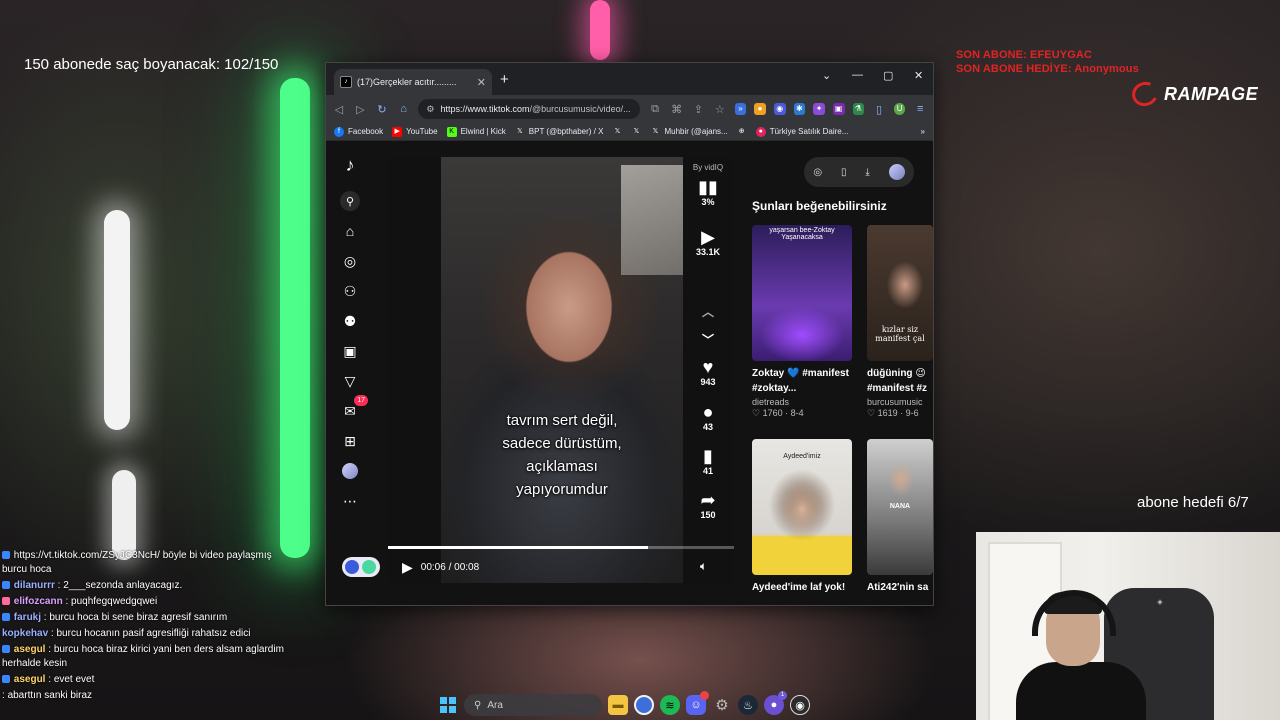 This screenshot has width=1280, height=720. Describe the element at coordinates (888, 75) in the screenshot. I see `maximize-icon: ▢` at that location.